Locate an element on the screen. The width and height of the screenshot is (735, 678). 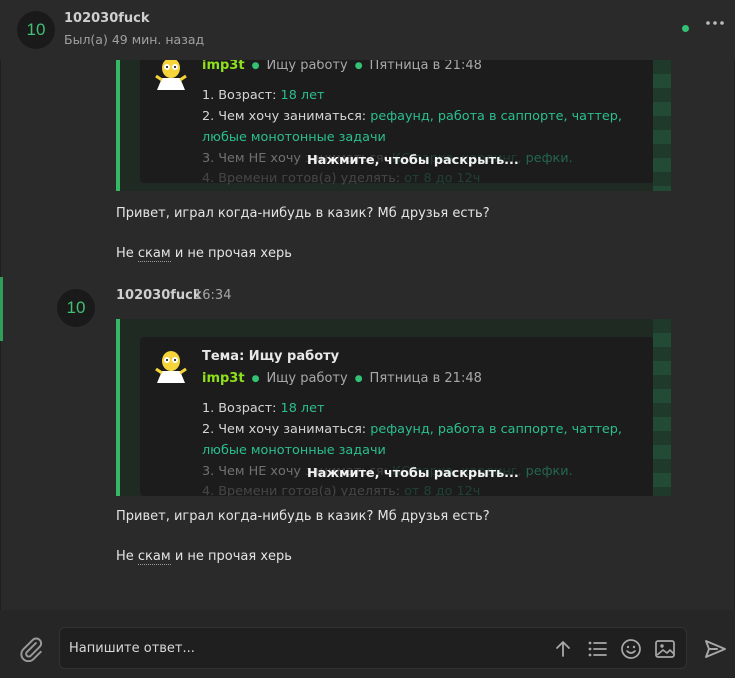
online-dot-icon is located at coordinates (685, 28).